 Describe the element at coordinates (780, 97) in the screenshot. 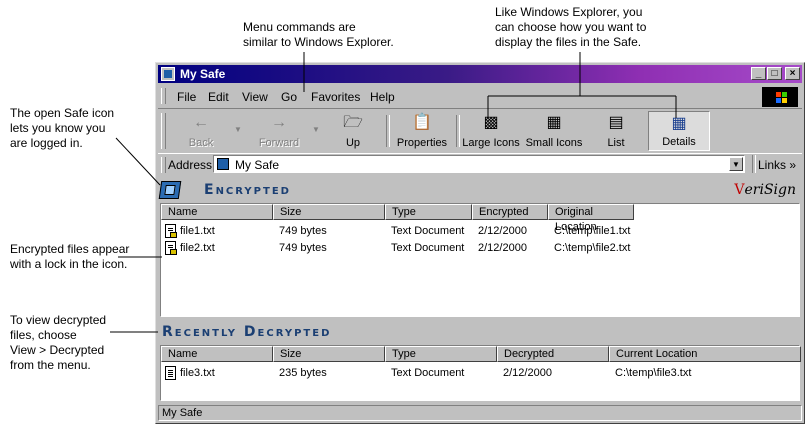

I see `windows-logo-icon` at that location.